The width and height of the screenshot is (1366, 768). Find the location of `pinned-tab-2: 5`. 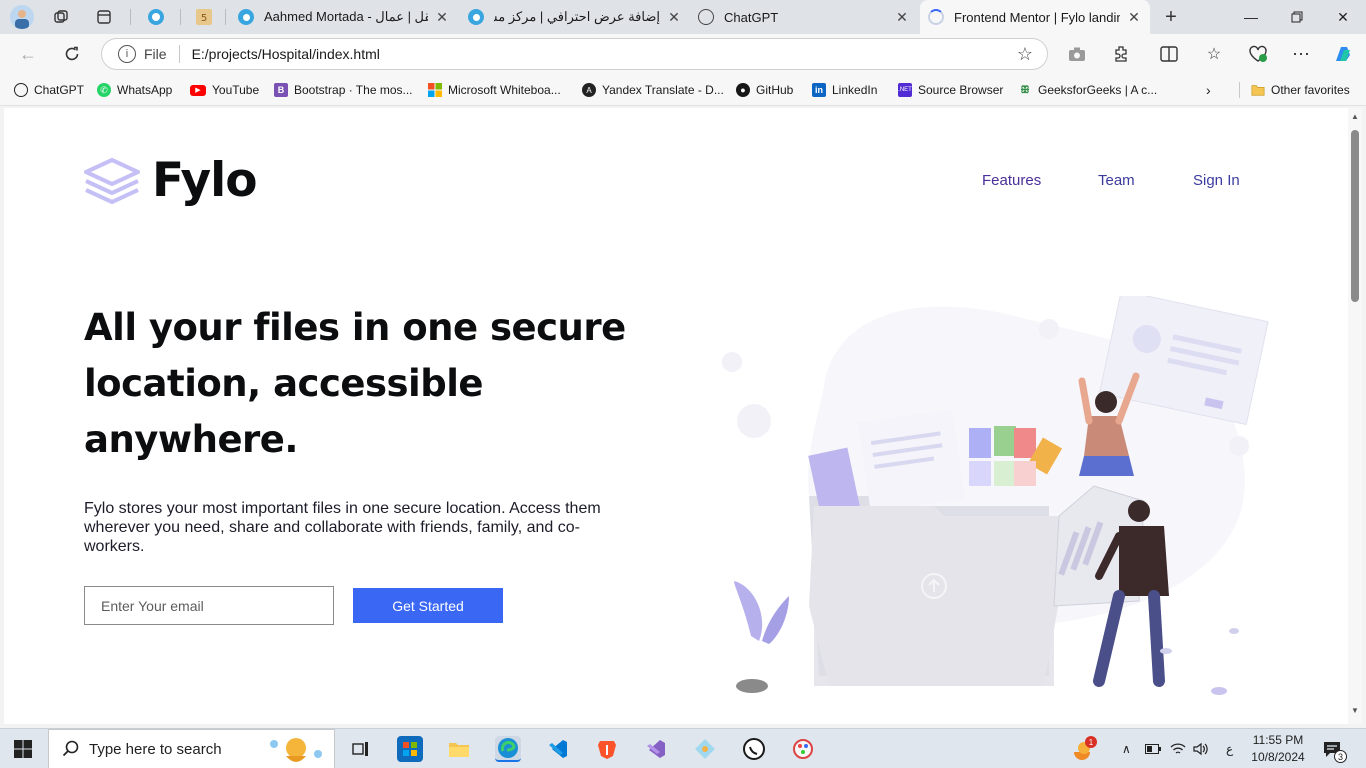

pinned-tab-2: 5 is located at coordinates (204, 17).